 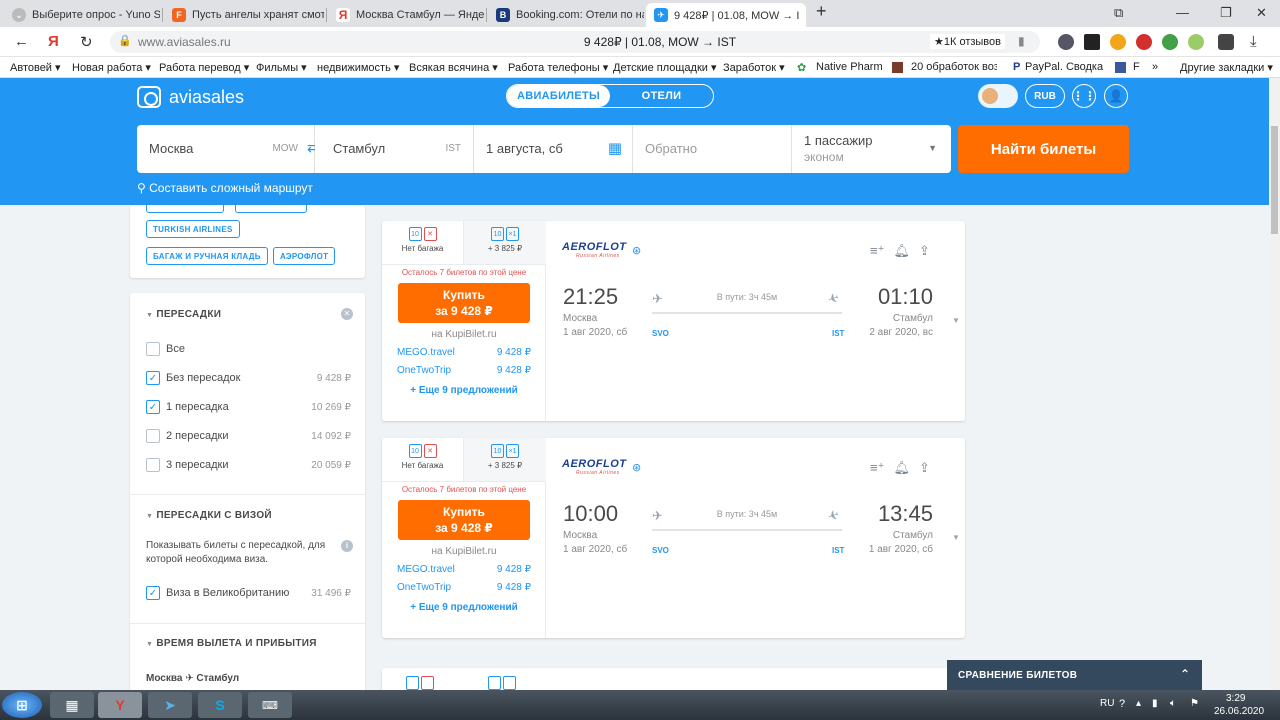 I want to click on bookmark-item: PayPal. Сводка, so click(x=1064, y=67).